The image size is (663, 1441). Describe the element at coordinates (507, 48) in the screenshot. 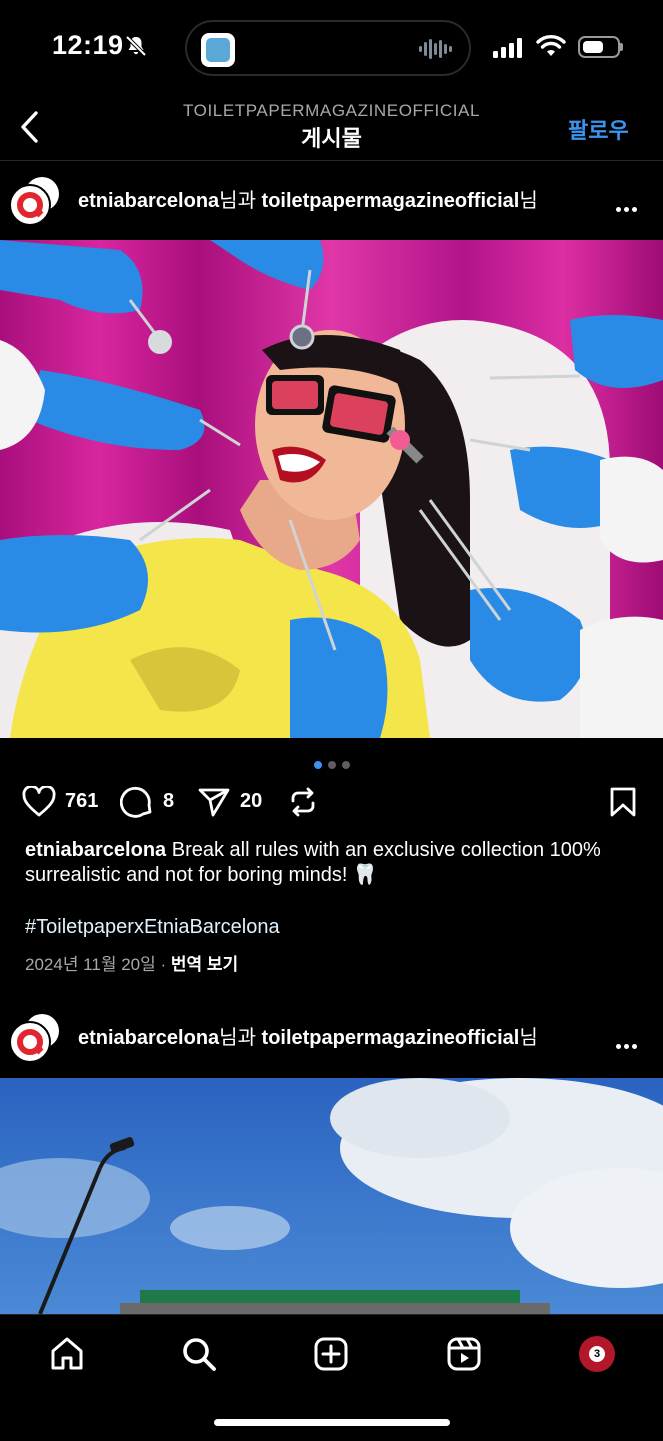

I see `cell-signal-icon` at that location.